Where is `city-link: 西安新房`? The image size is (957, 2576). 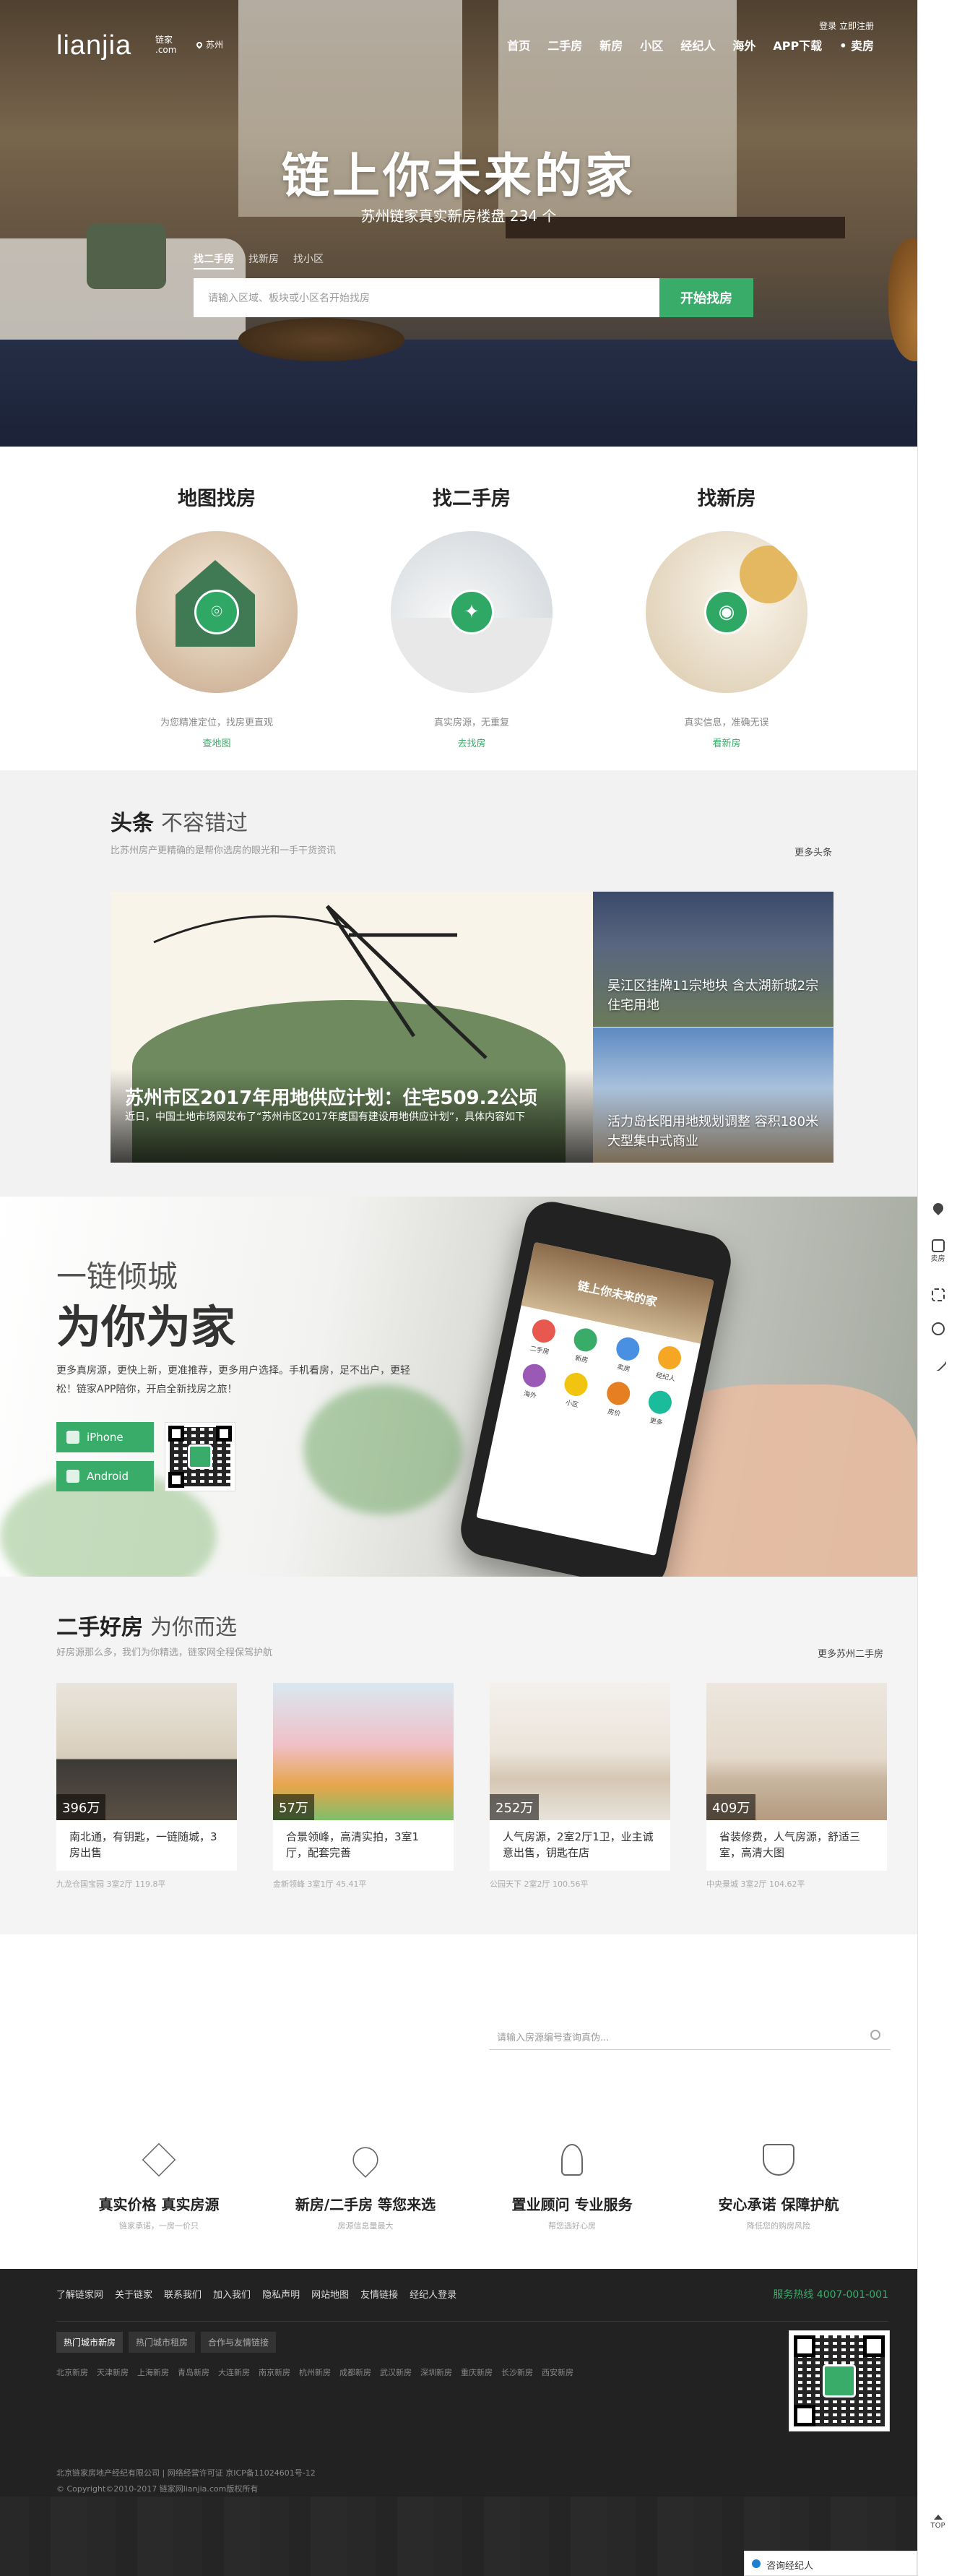 city-link: 西安新房 is located at coordinates (557, 2372).